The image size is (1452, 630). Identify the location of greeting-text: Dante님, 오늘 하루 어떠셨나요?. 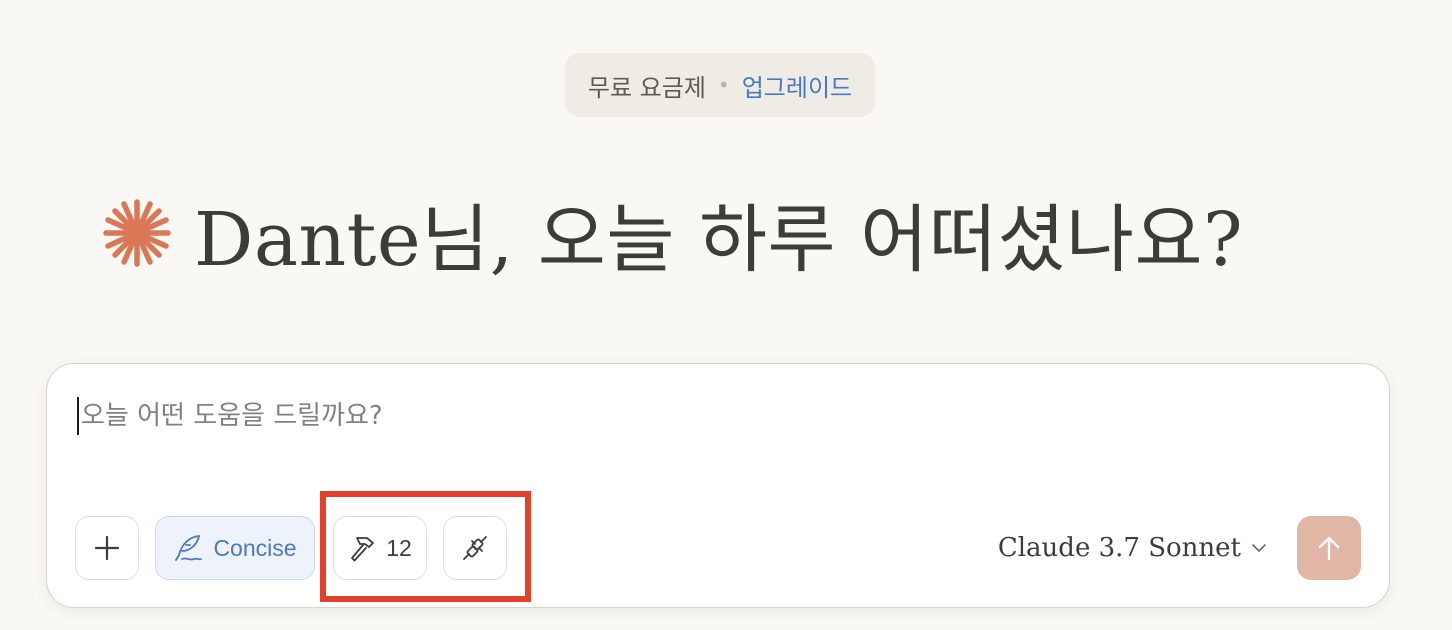
(719, 239).